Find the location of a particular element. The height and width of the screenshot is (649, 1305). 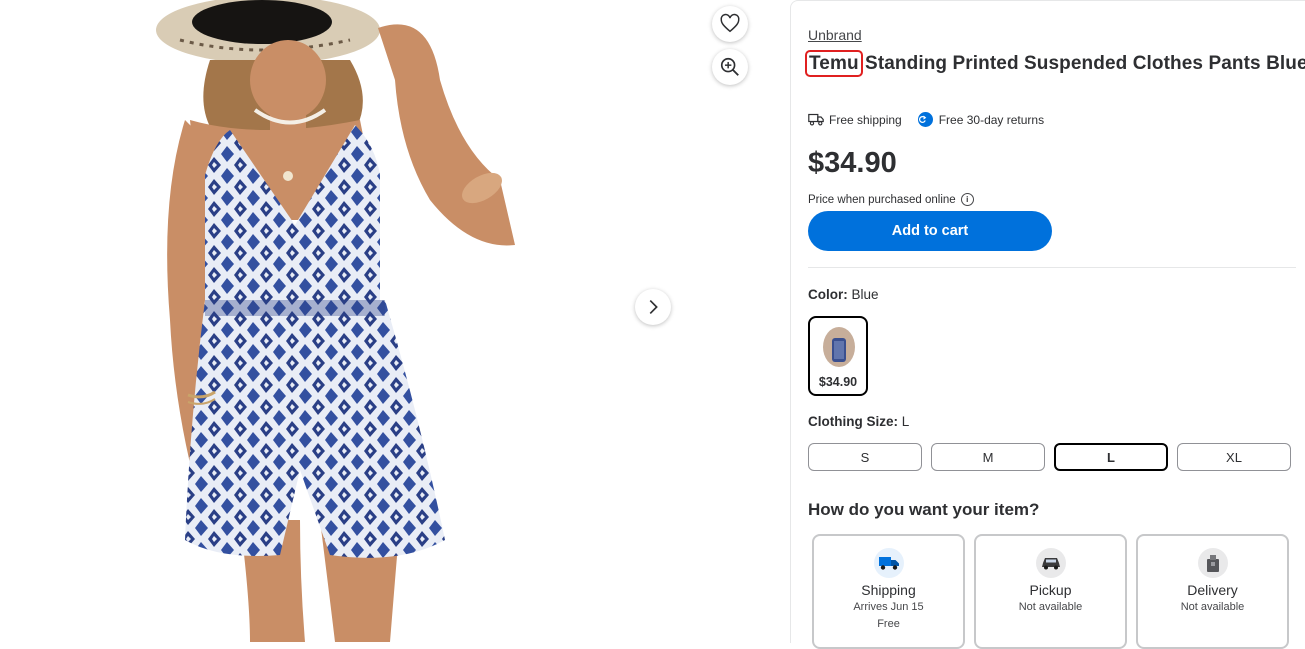

favorite-button is located at coordinates (730, 24).